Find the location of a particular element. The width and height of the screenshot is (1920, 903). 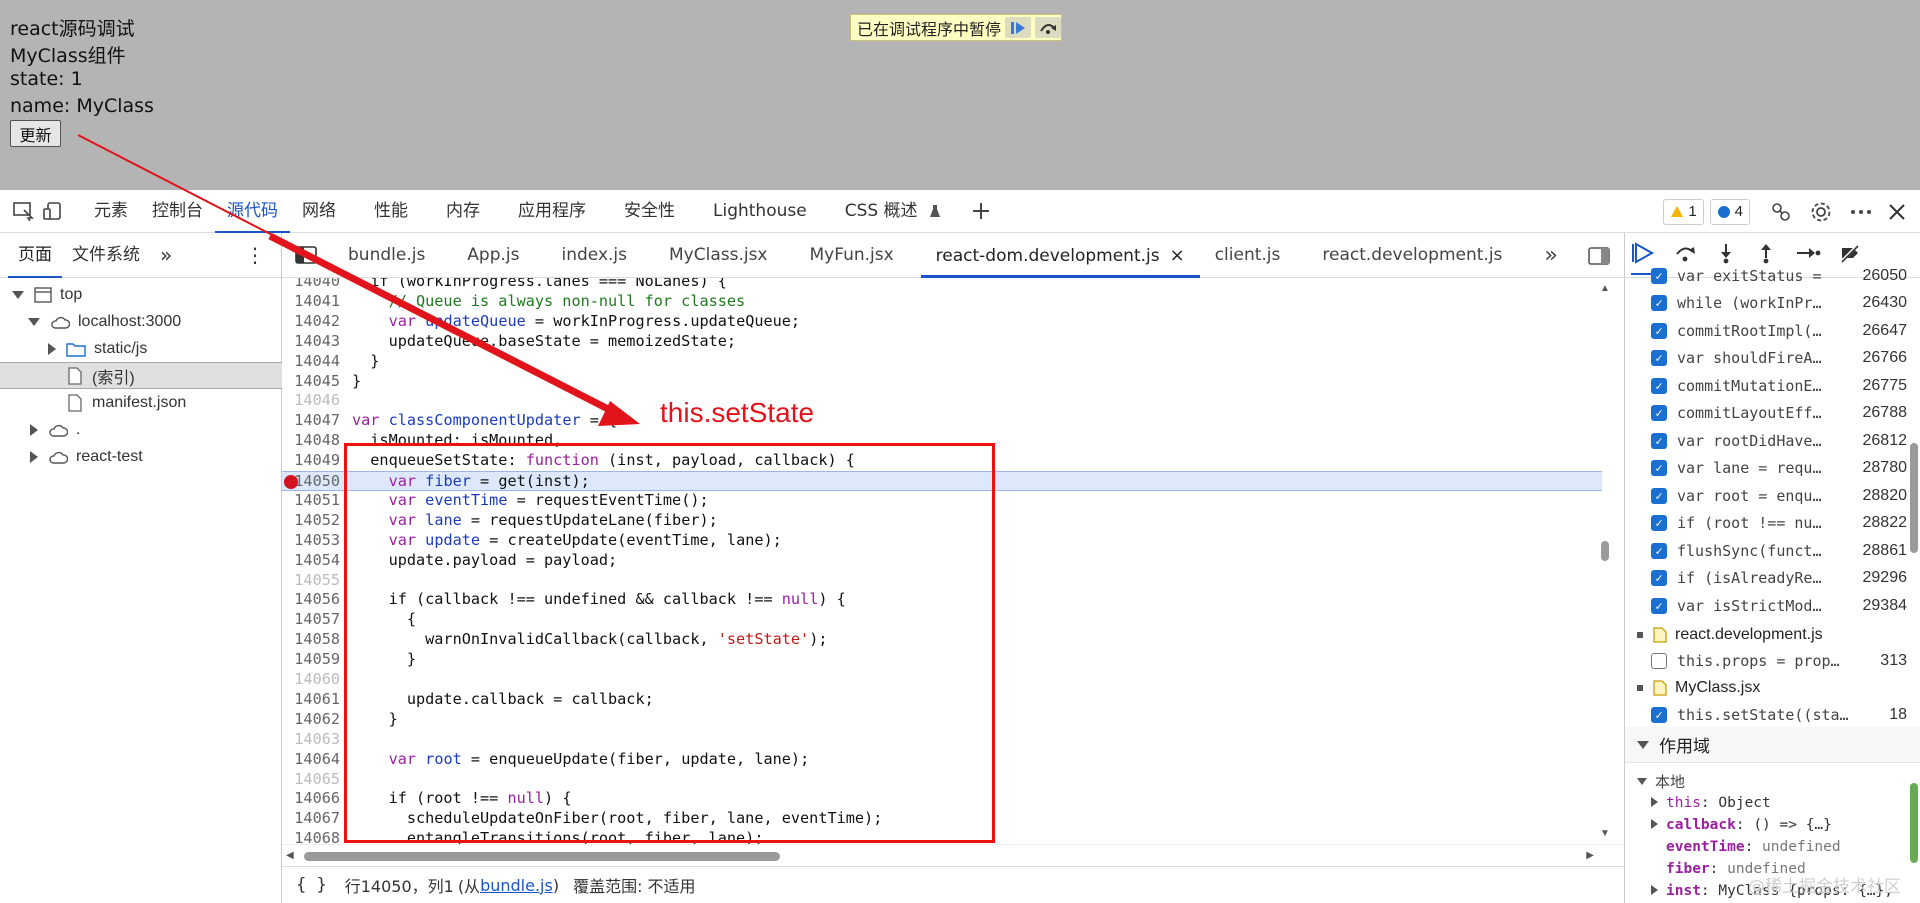

code-line: 14062 } is located at coordinates (942, 720).